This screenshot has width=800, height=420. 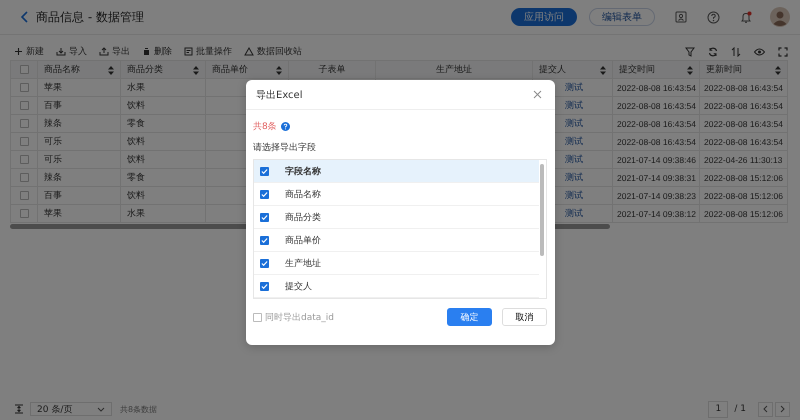 What do you see at coordinates (298, 286) in the screenshot?
I see `field-label: 提交人` at bounding box center [298, 286].